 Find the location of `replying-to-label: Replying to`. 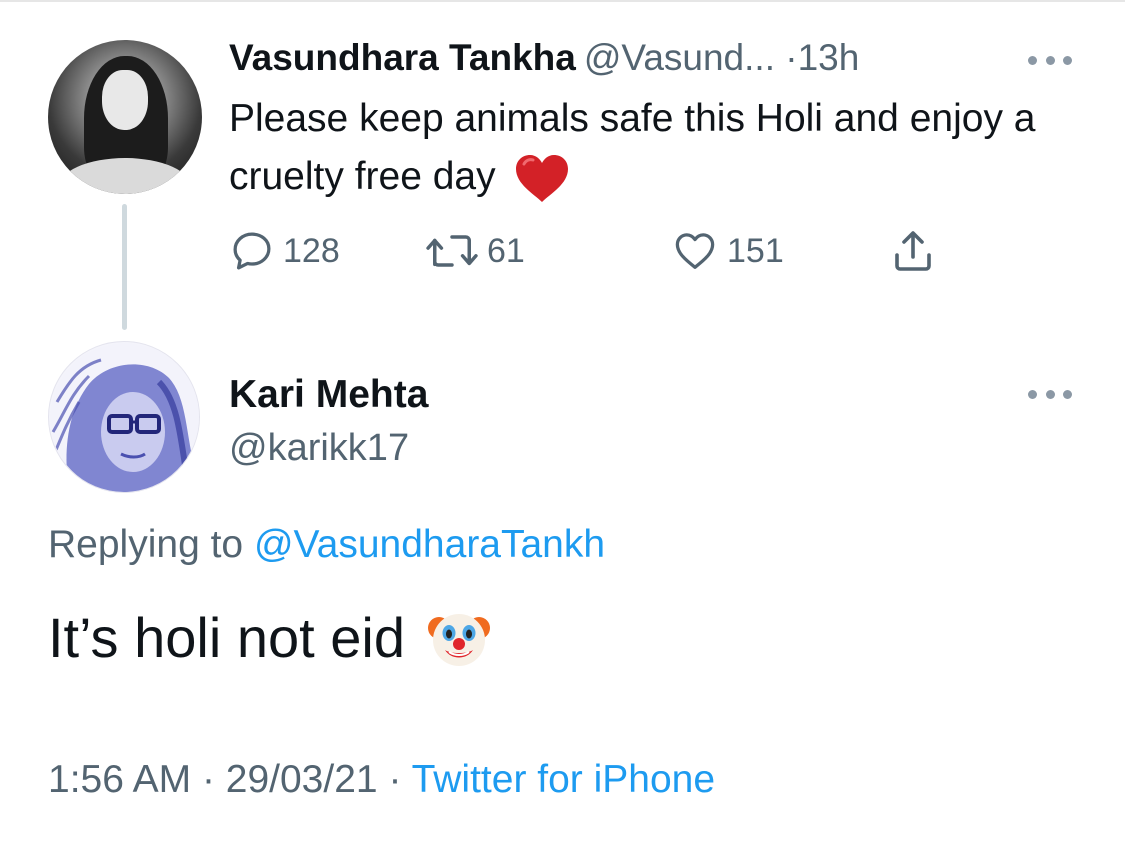

replying-to-label: Replying to is located at coordinates (146, 544).